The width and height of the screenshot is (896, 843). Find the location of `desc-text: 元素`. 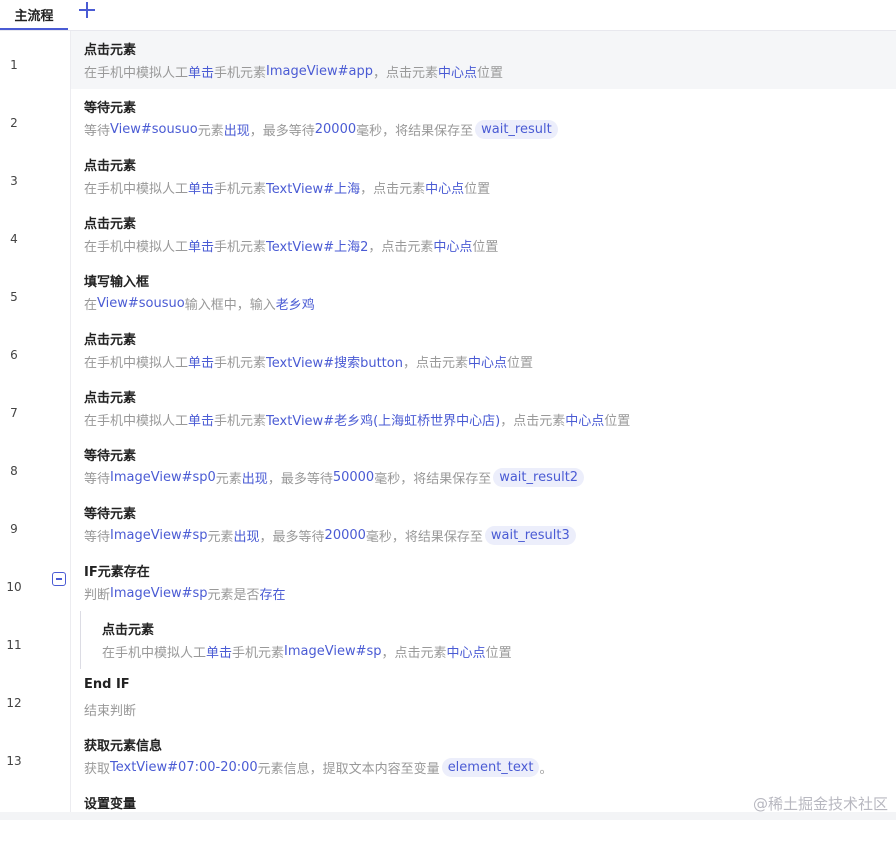

desc-text: 元素 is located at coordinates (228, 479).